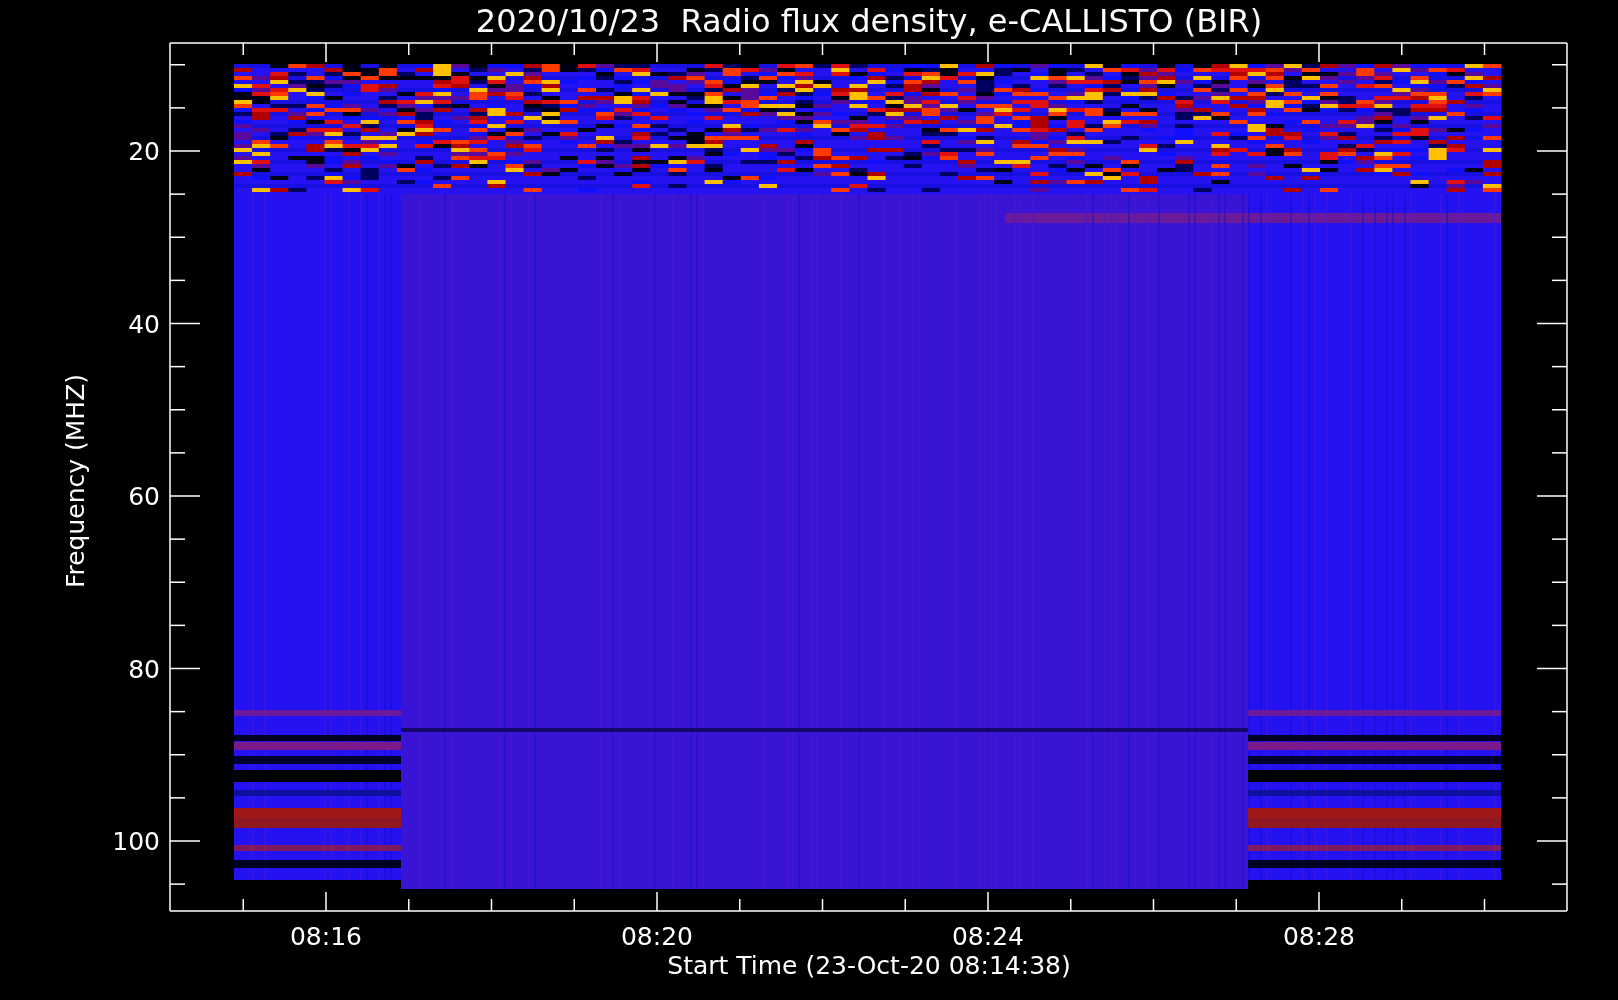  Describe the element at coordinates (144, 151) in the screenshot. I see `axis-tick-label: 20` at that location.